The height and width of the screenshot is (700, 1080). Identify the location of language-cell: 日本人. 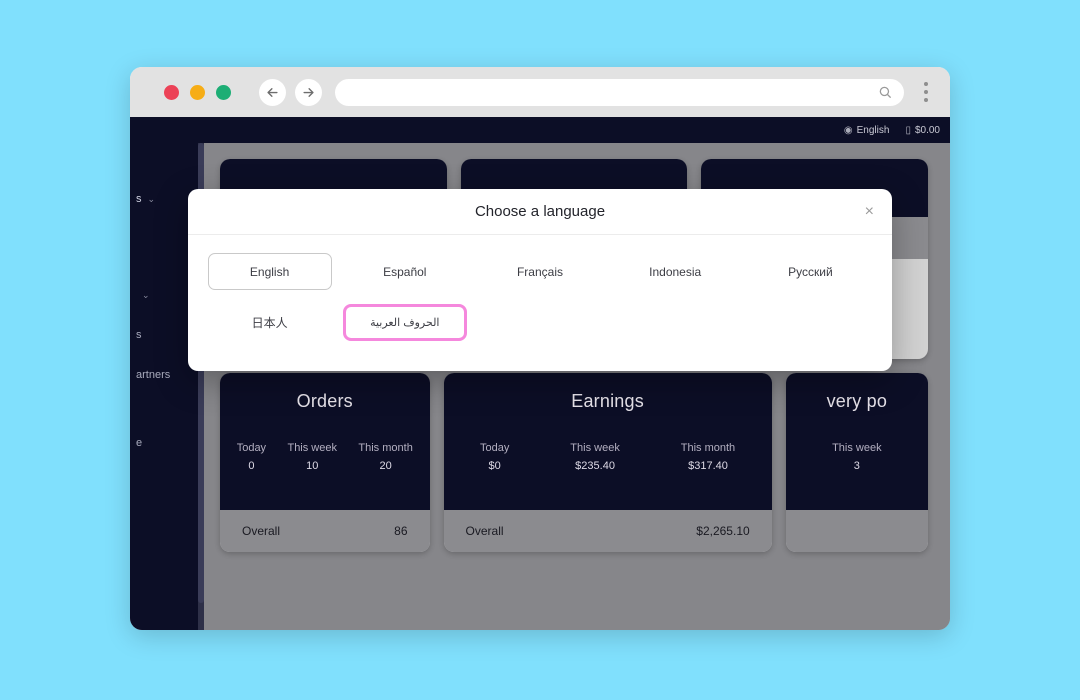
(269, 322).